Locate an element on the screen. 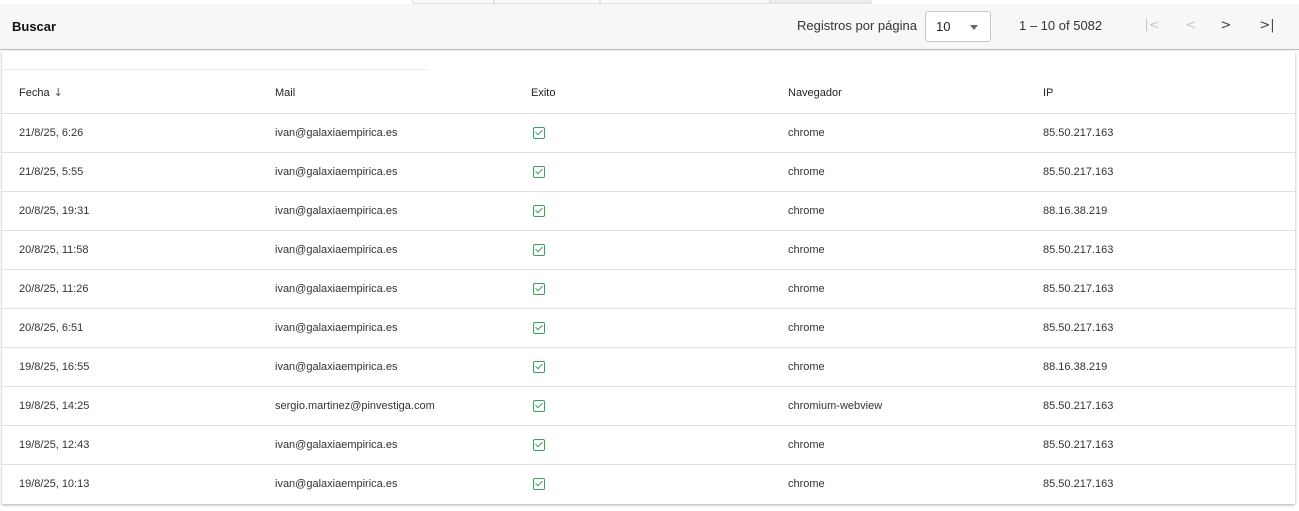 The width and height of the screenshot is (1299, 511). cell-fecha: 19/8/25, 12:43 is located at coordinates (130, 445).